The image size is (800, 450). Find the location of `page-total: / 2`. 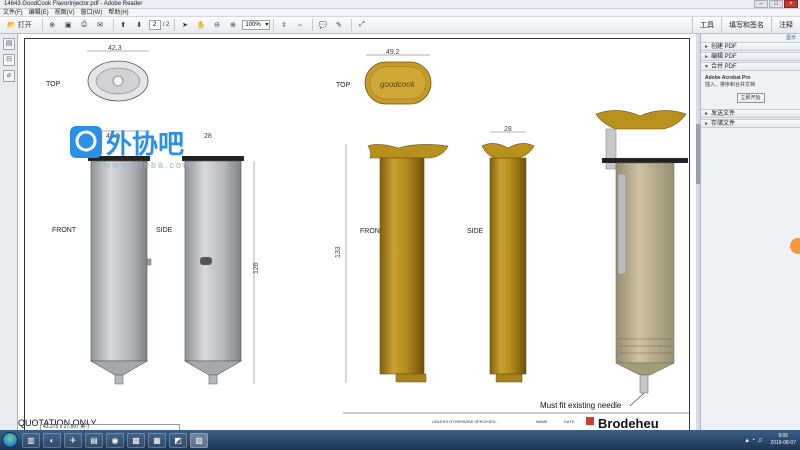

page-total: / 2 is located at coordinates (166, 25).